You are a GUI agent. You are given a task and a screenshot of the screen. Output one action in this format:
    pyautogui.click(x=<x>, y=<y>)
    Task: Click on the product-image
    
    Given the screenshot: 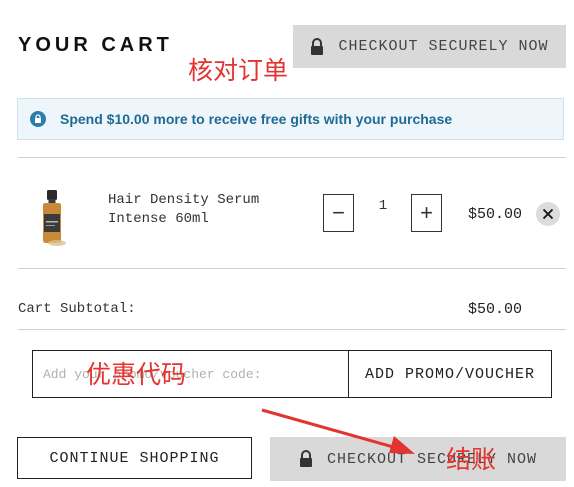 What is the action you would take?
    pyautogui.click(x=52, y=218)
    